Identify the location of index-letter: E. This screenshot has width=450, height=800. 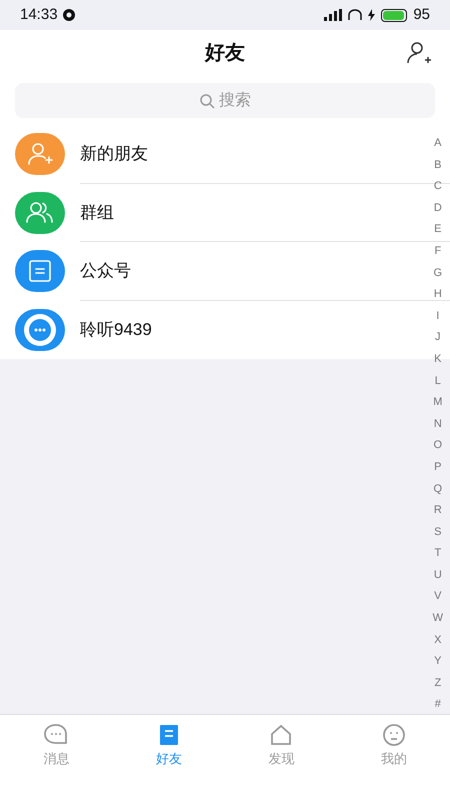
(438, 230).